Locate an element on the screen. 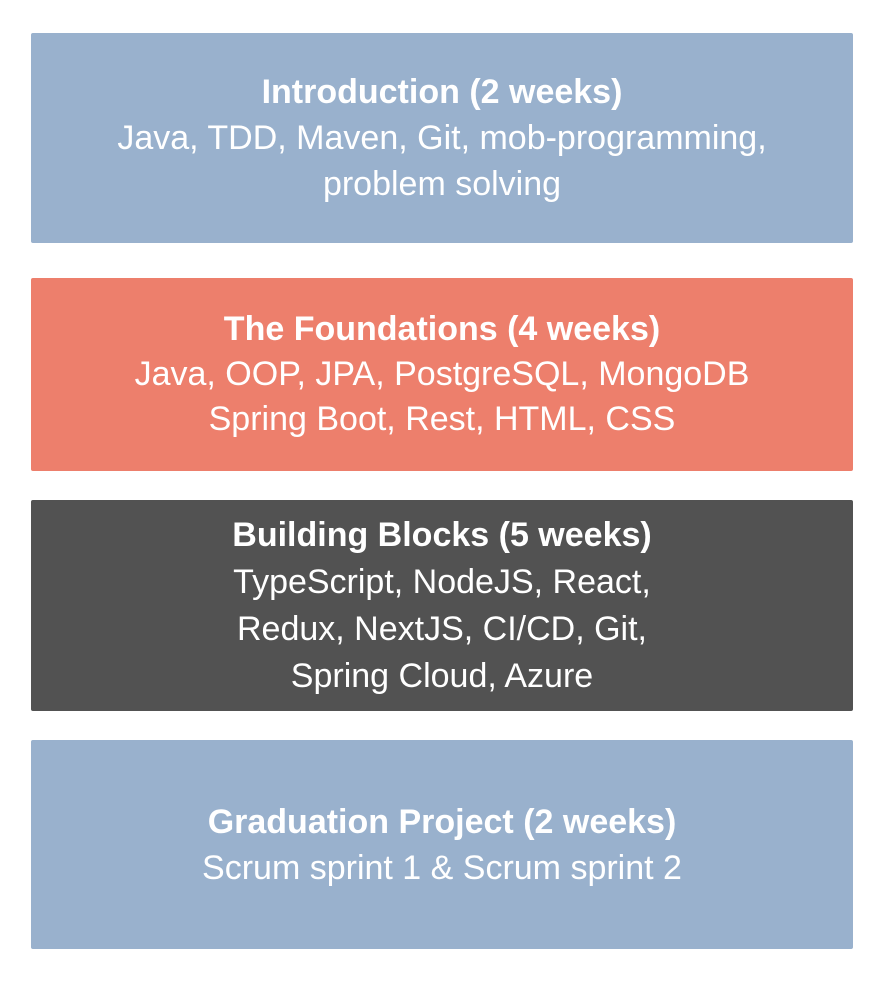 The image size is (890, 992). block-topics-line: Java, OOP, JPA, PostgreSQL, MongoDB is located at coordinates (442, 374).